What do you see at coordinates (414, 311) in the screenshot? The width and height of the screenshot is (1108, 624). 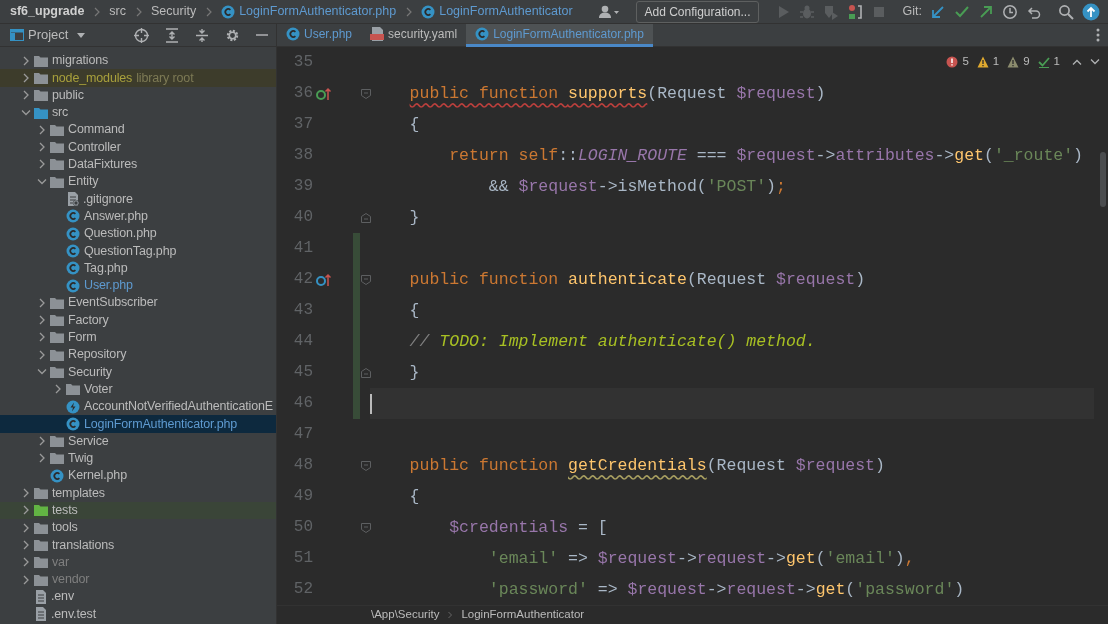 I see `code-line-text: {` at bounding box center [414, 311].